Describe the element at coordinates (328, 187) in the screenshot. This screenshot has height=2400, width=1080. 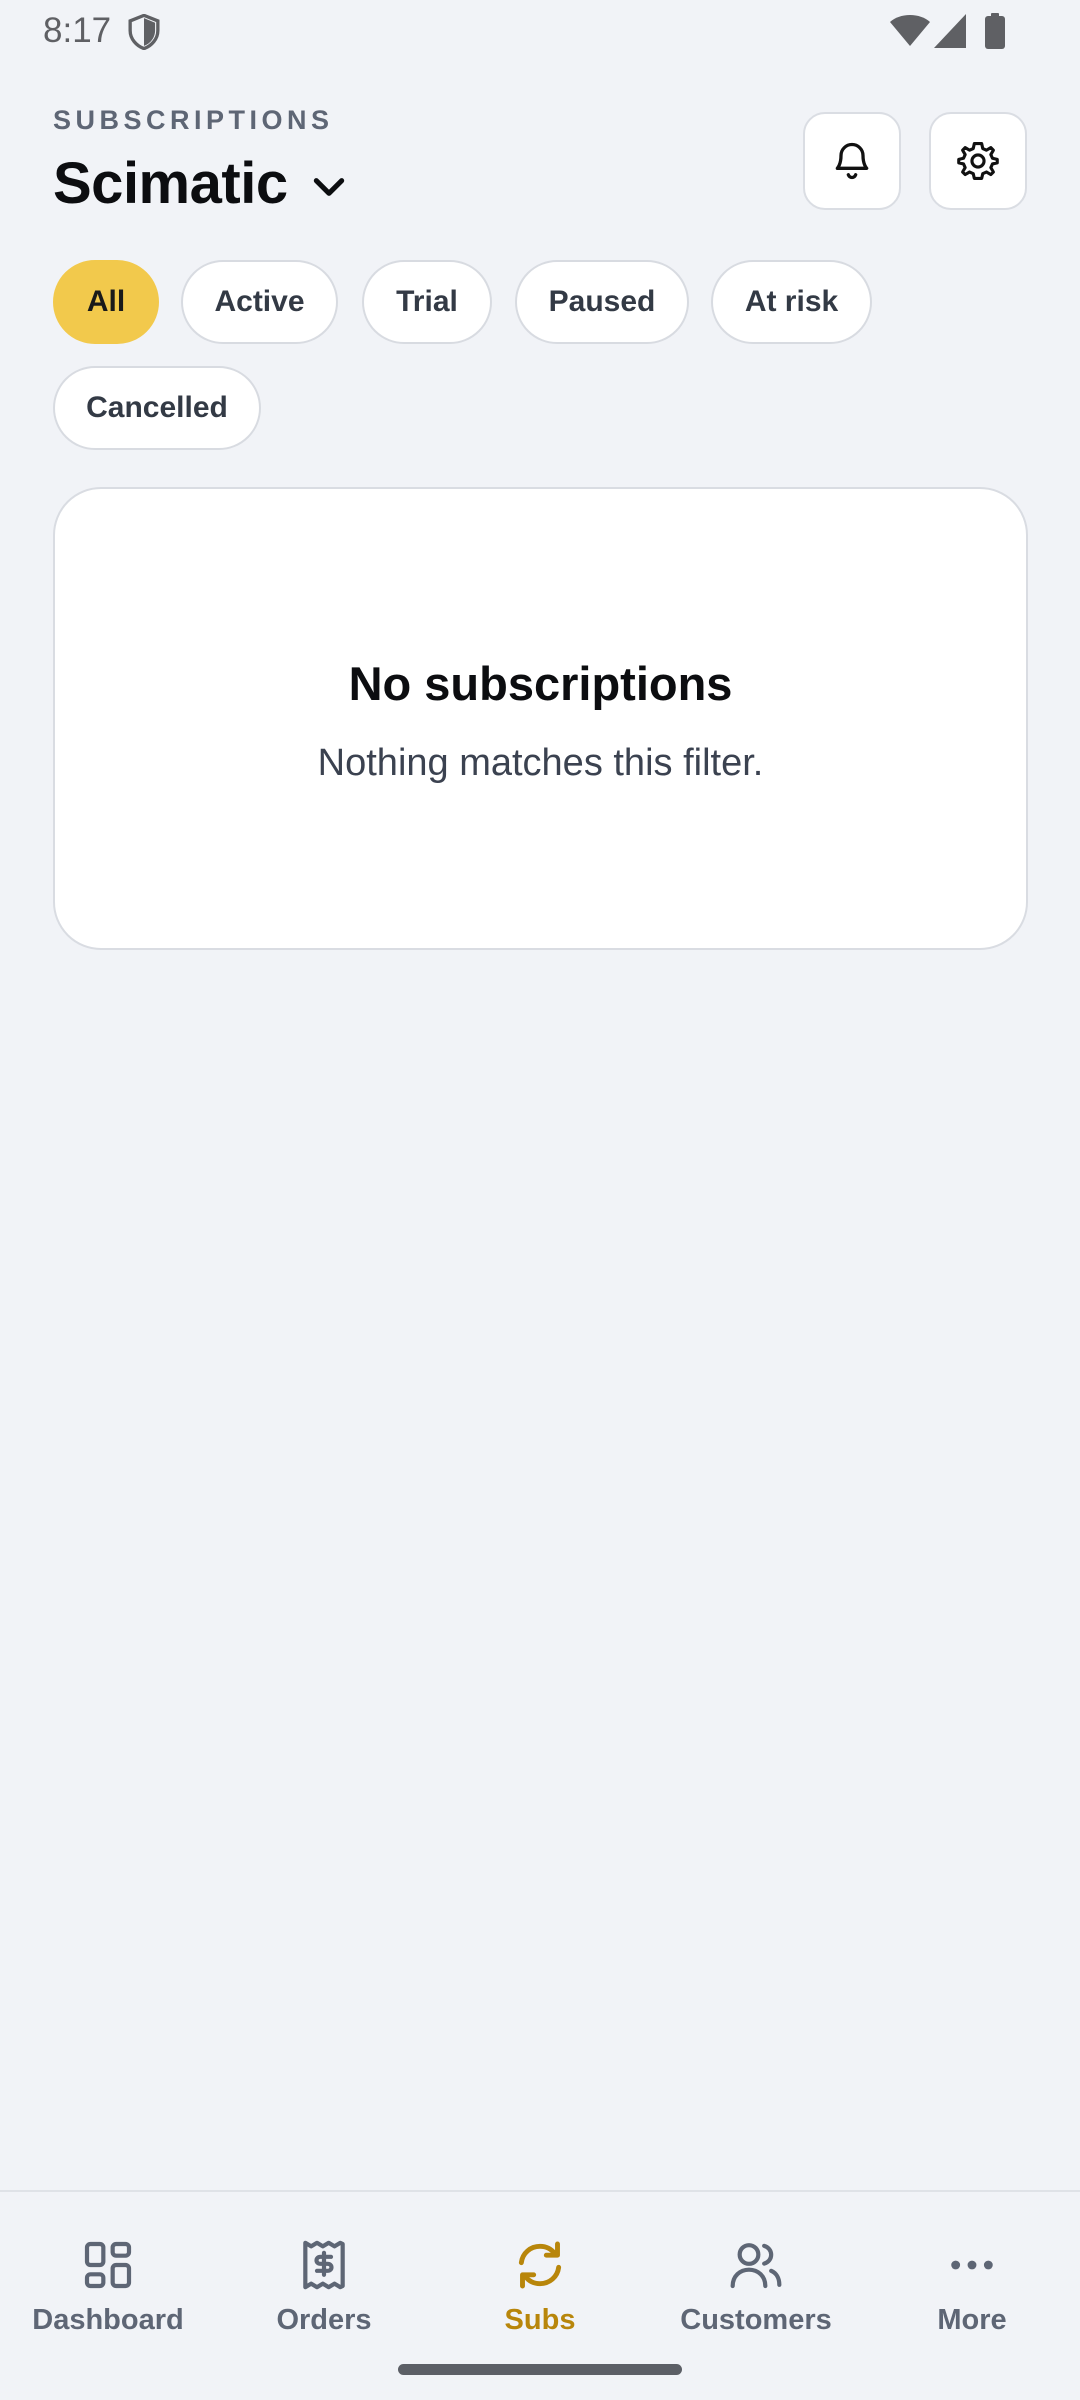
I see `chevron-down-icon` at that location.